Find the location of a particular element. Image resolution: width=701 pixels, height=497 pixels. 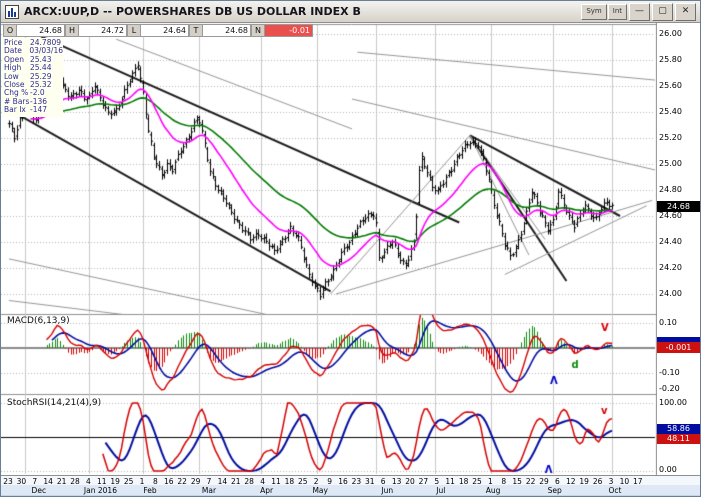

axis-label: 25.40 is located at coordinates (670, 111).